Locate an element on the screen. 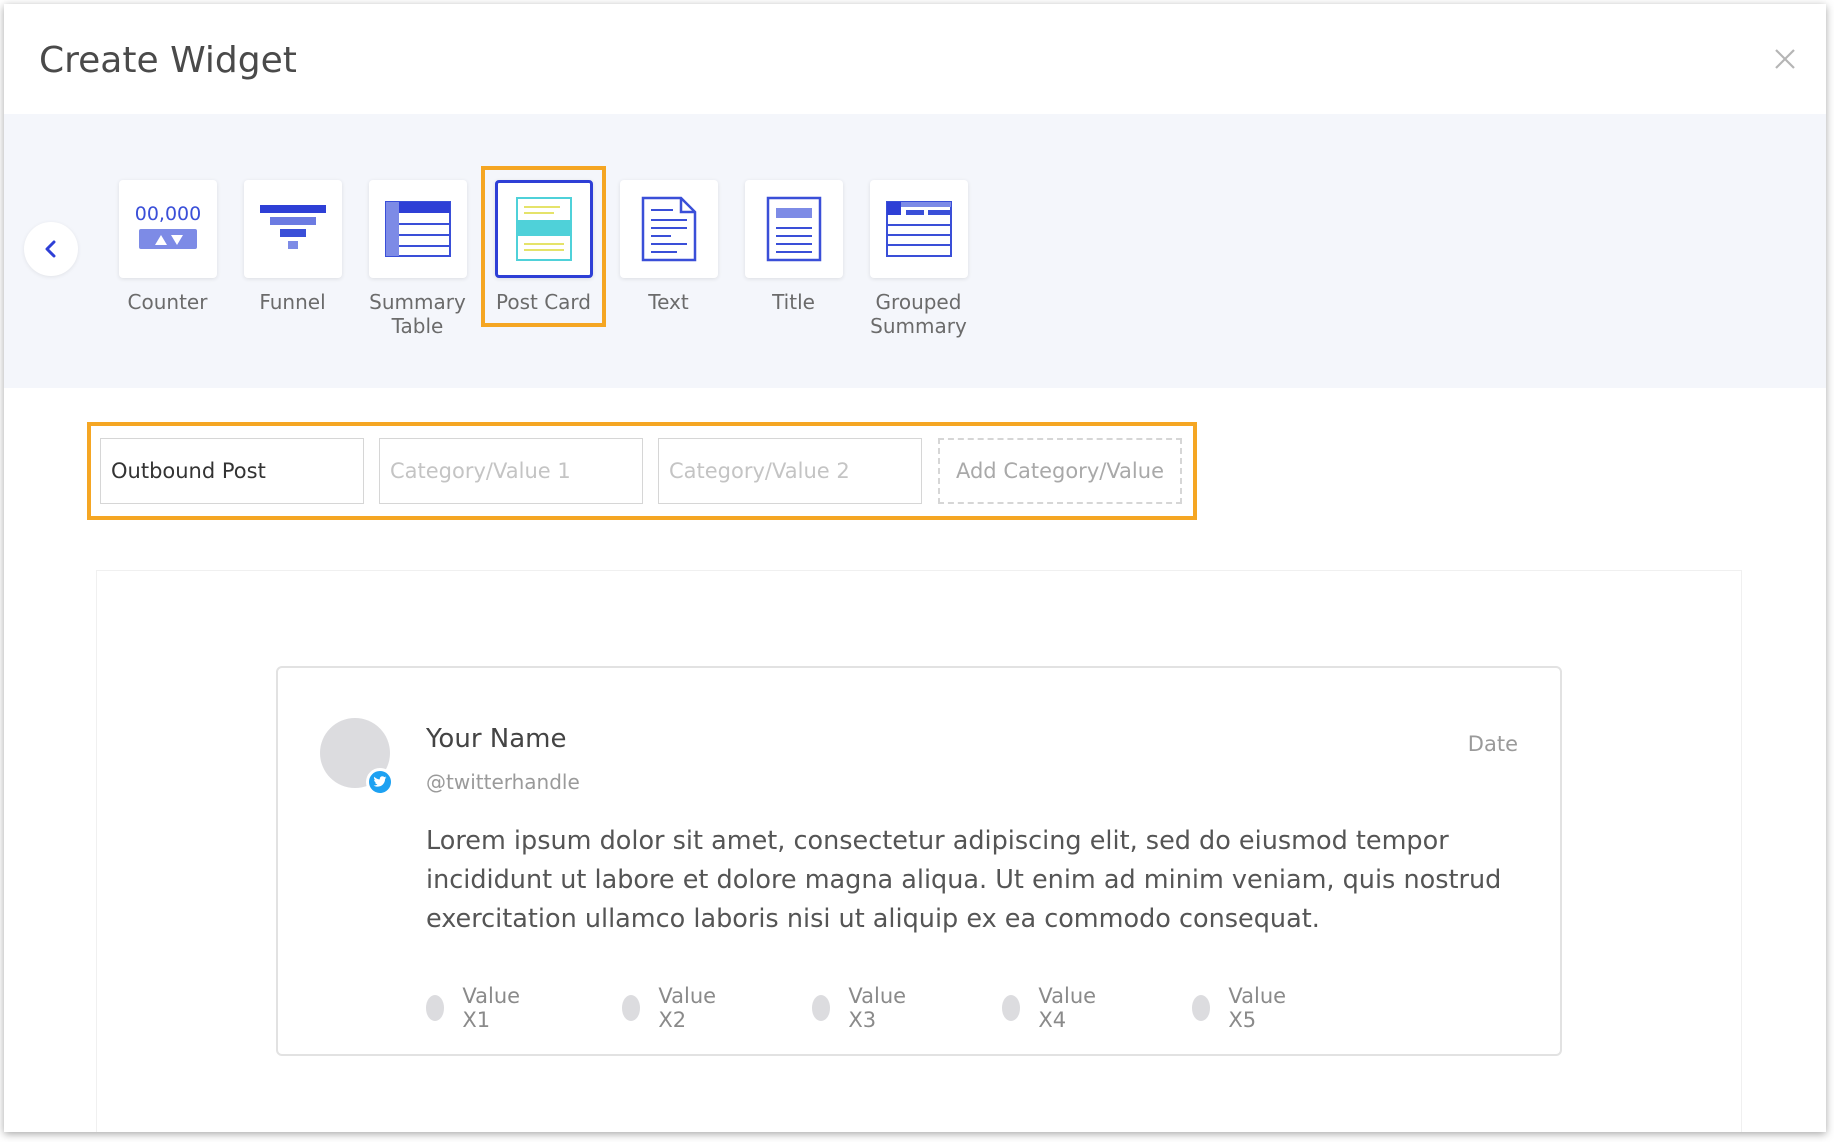  primary-value-input is located at coordinates (237, 471).